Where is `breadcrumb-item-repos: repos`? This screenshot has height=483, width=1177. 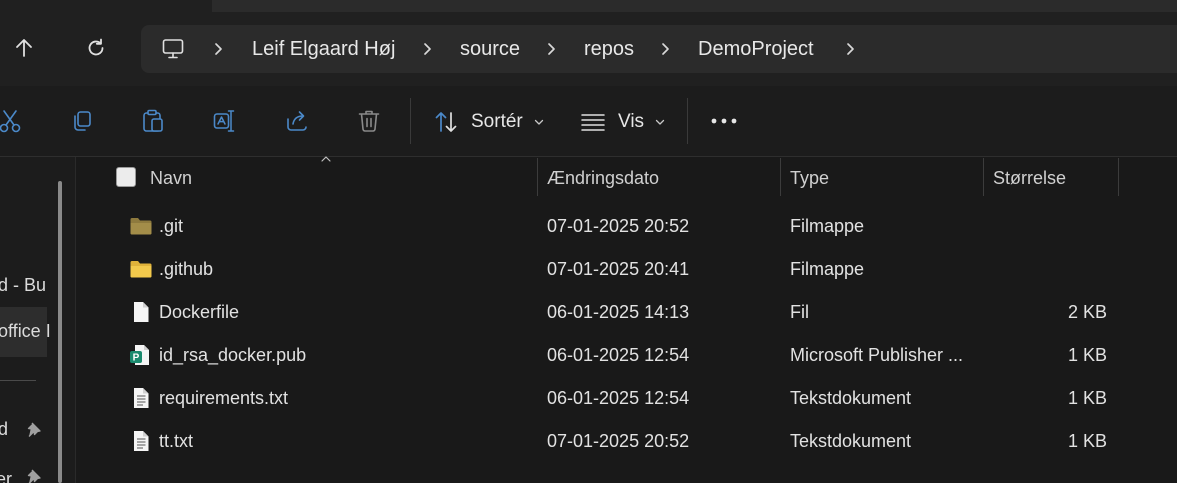 breadcrumb-item-repos: repos is located at coordinates (609, 49).